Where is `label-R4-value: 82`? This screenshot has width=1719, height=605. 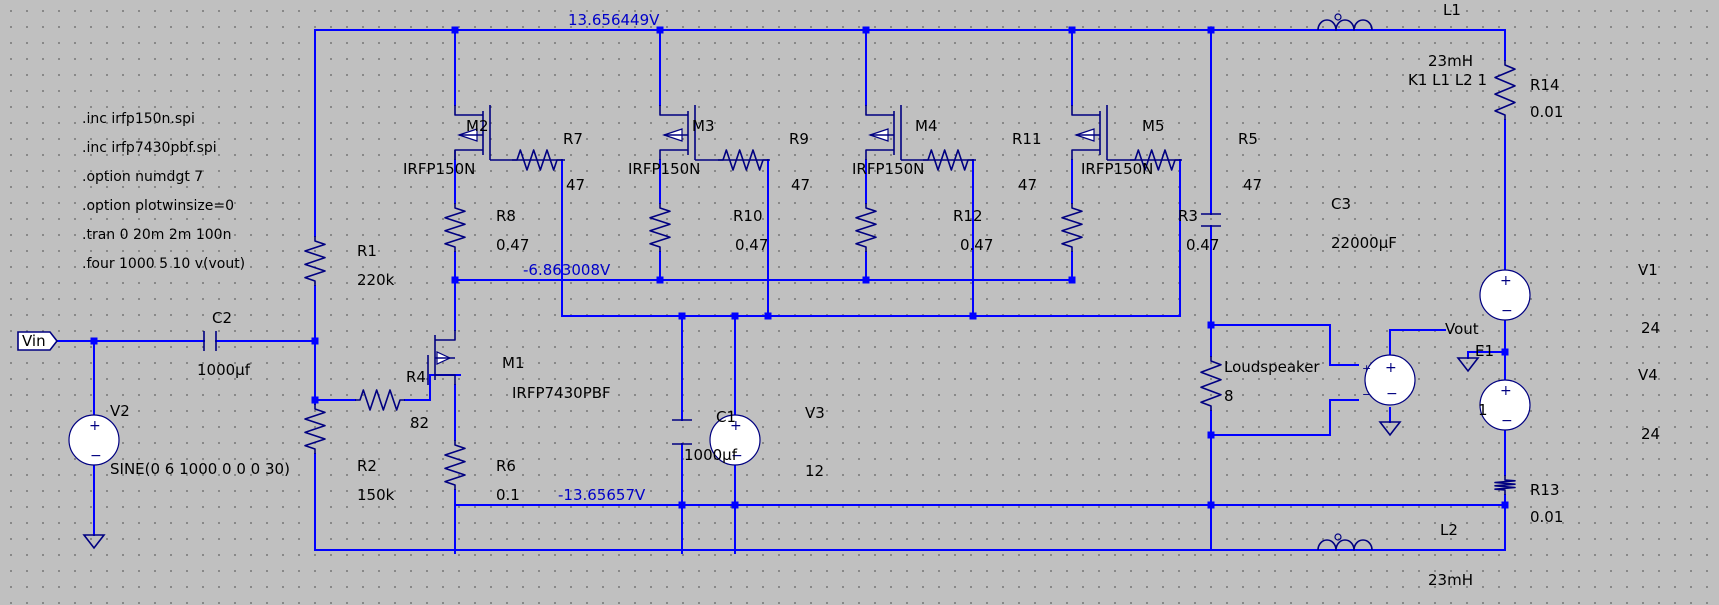 label-R4-value: 82 is located at coordinates (419, 423).